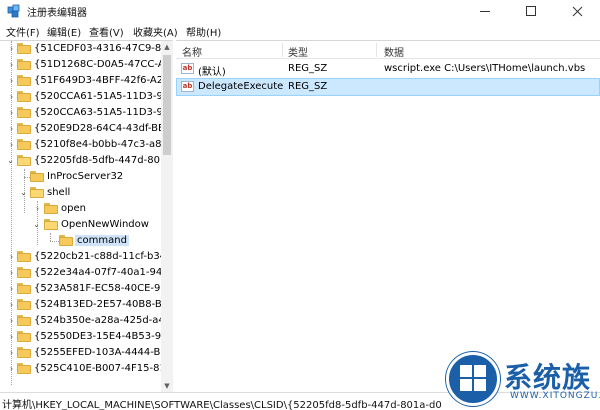 This screenshot has height=410, width=600. What do you see at coordinates (485, 68) in the screenshot?
I see `value-data: wscript.exe C:\Users\ITHome\launch.vbs` at bounding box center [485, 68].